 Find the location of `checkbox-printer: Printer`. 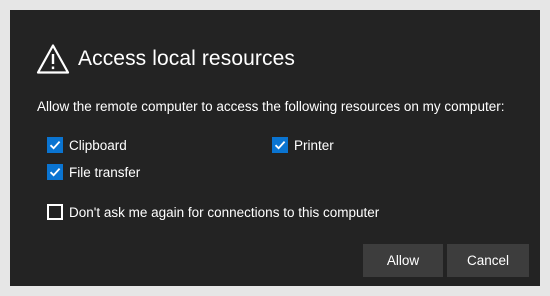

checkbox-printer: Printer is located at coordinates (303, 145).